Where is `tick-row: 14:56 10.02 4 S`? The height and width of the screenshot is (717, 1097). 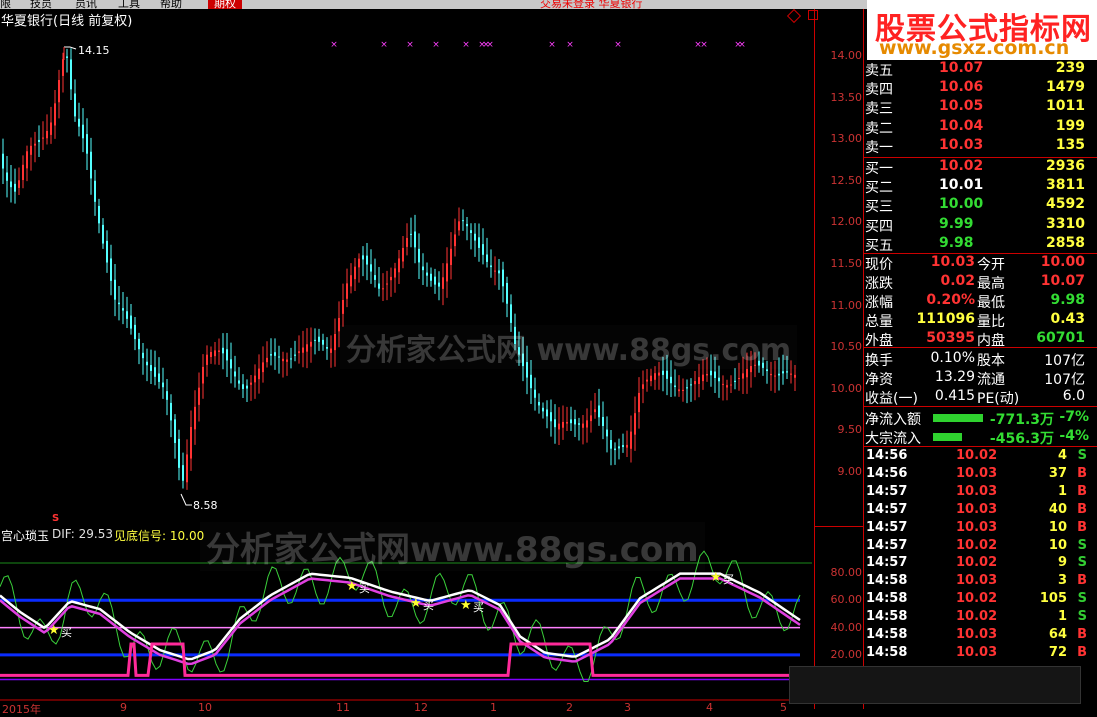
tick-row: 14:56 10.02 4 S is located at coordinates (981, 457).